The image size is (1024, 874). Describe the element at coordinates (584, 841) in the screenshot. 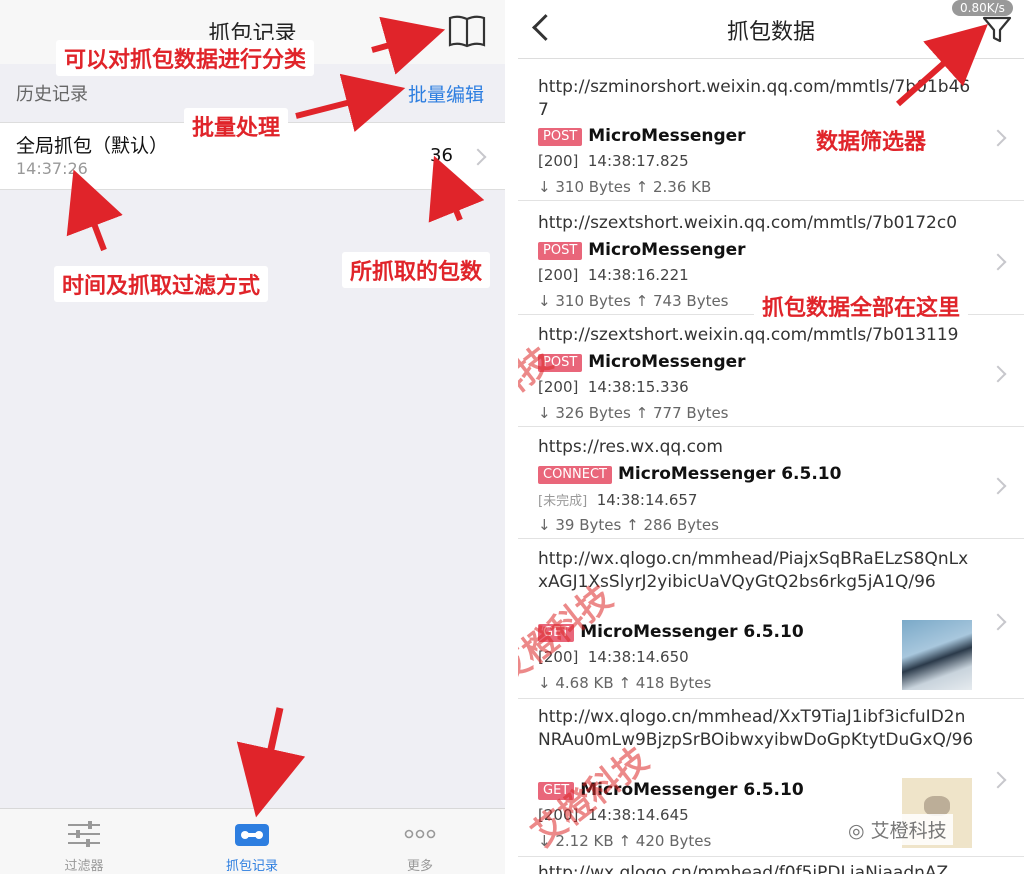

I see `packet-down-bytes: 2.12 KB` at that location.